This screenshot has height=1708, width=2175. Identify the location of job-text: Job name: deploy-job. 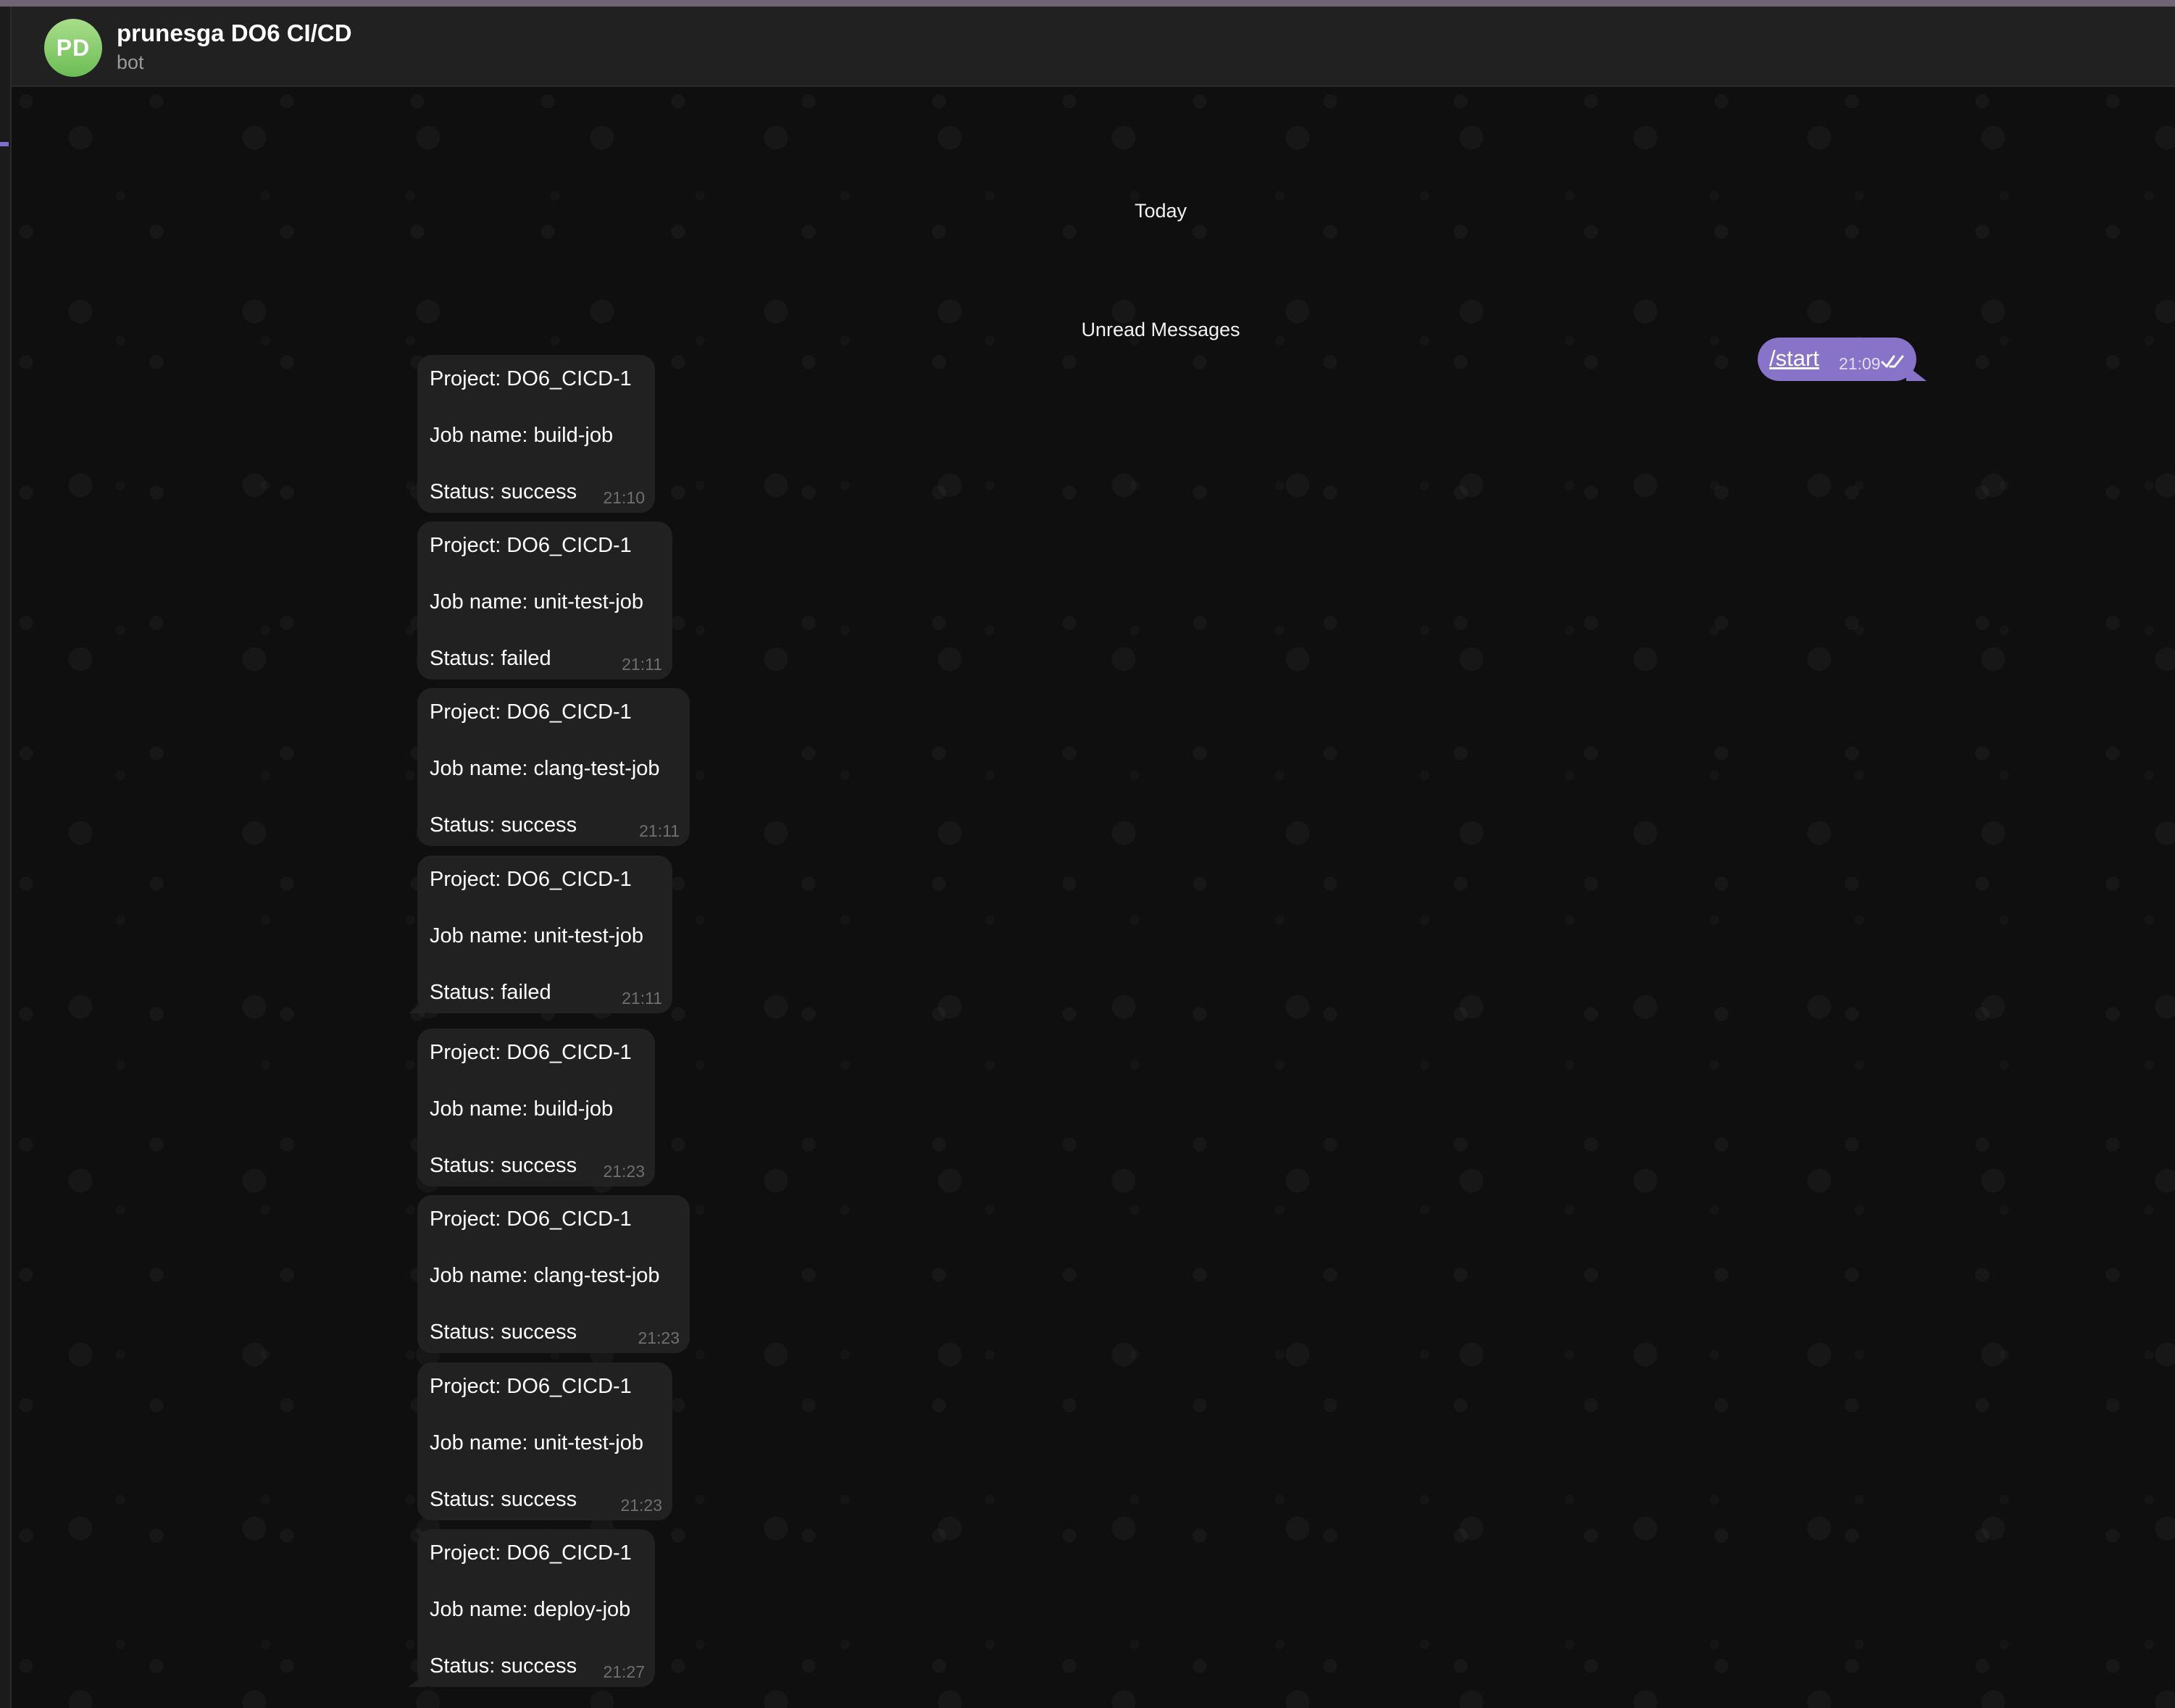
(530, 1610).